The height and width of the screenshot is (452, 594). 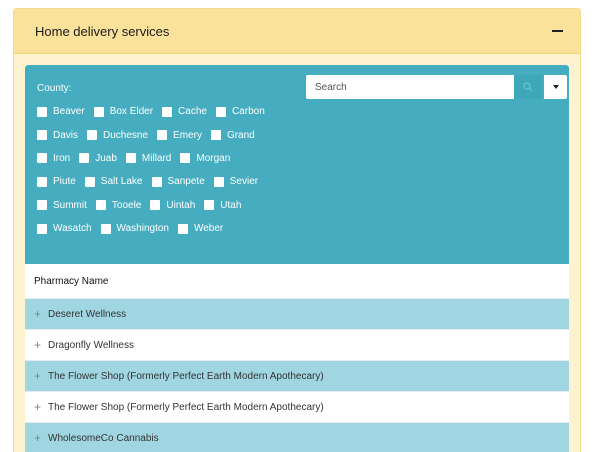 I want to click on county-name: Beaver, so click(x=69, y=112).